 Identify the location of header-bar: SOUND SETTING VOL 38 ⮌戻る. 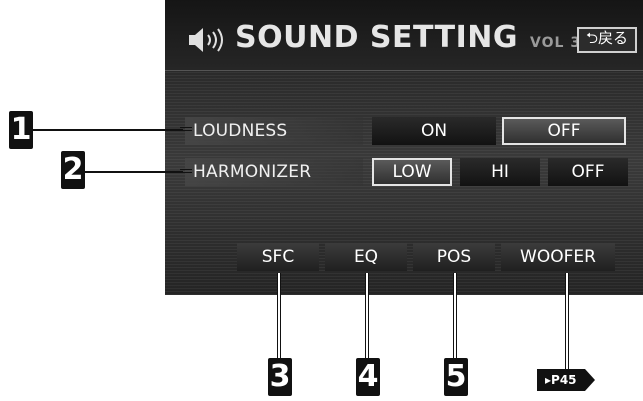
(404, 35).